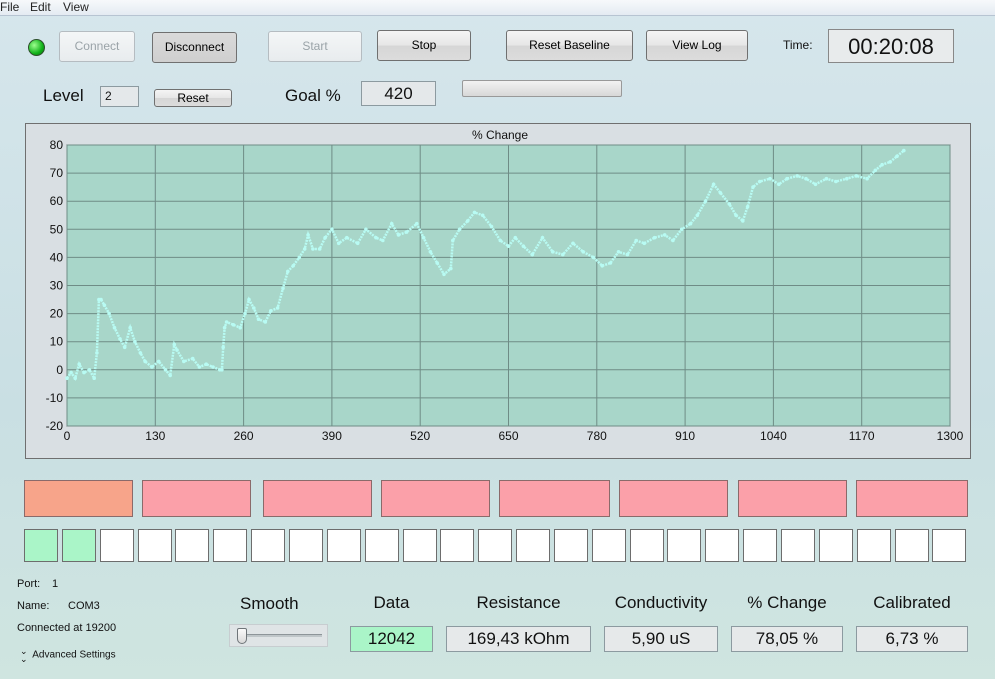  What do you see at coordinates (57, 257) in the screenshot?
I see `y-tick-label: 40` at bounding box center [57, 257].